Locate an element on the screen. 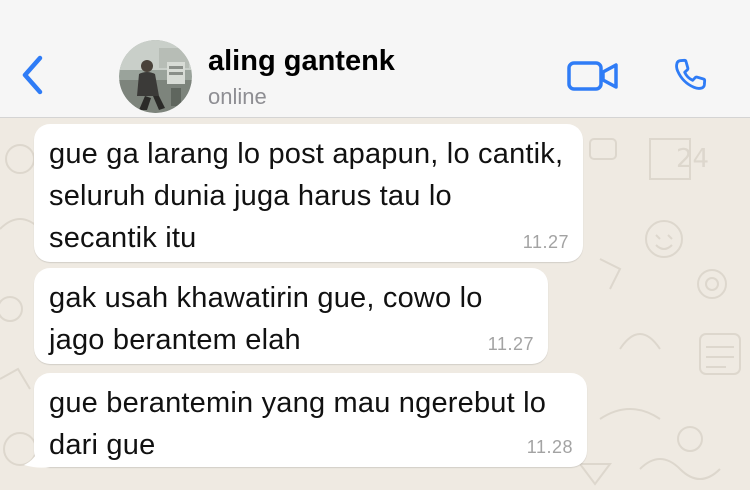  voice-call-button is located at coordinates (689, 76).